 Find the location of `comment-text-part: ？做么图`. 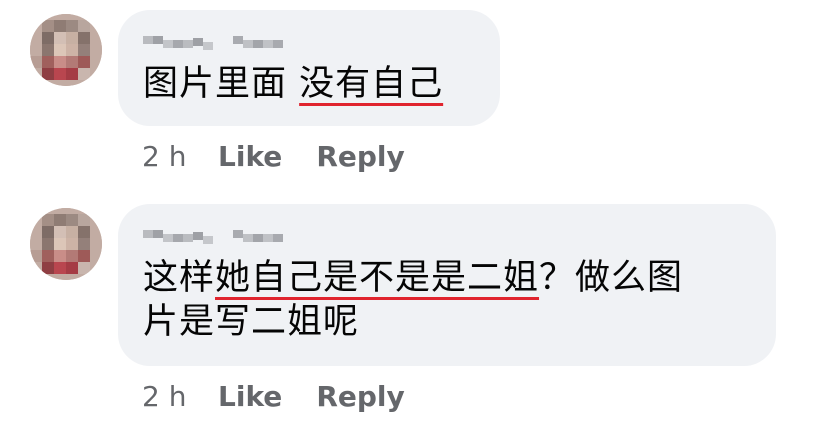

comment-text-part: ？做么图 is located at coordinates (611, 278).